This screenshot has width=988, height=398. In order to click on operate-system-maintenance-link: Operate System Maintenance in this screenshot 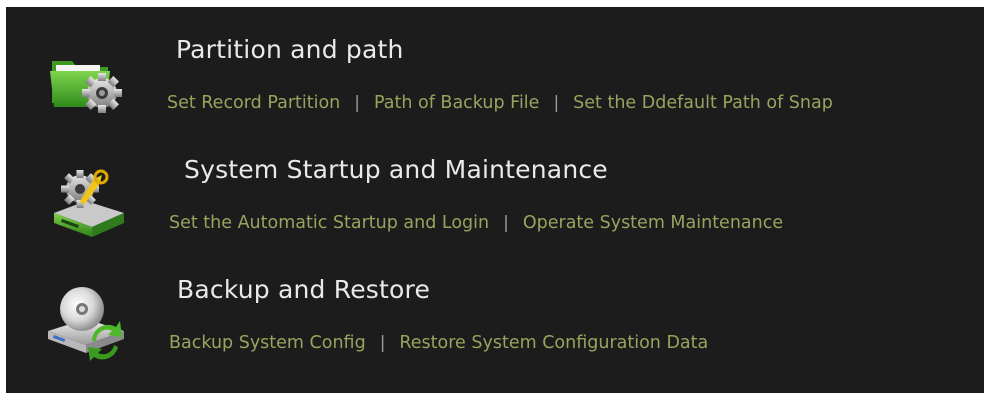, I will do `click(653, 223)`.